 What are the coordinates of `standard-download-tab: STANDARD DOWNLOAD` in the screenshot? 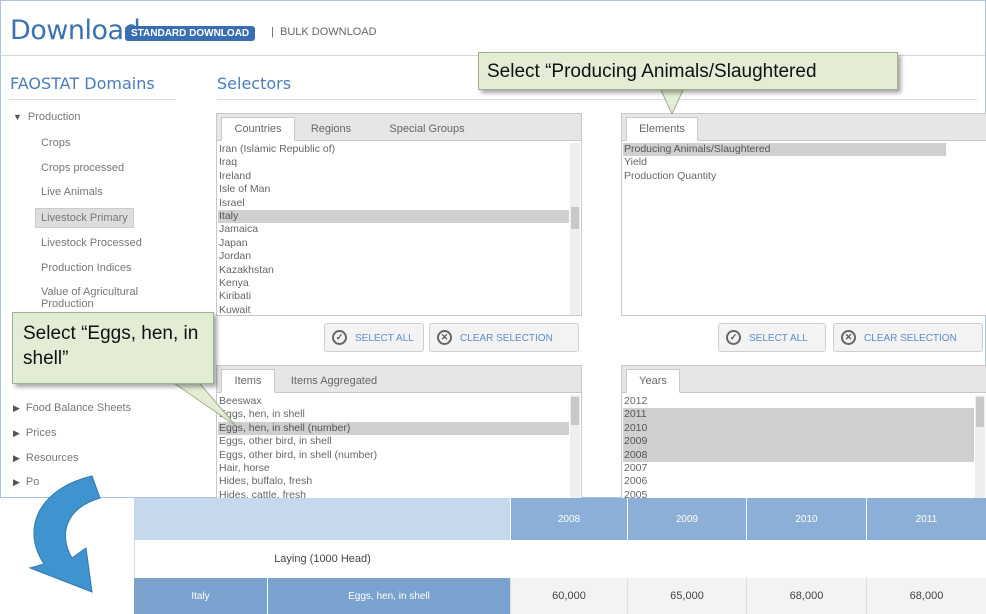 It's located at (190, 33).